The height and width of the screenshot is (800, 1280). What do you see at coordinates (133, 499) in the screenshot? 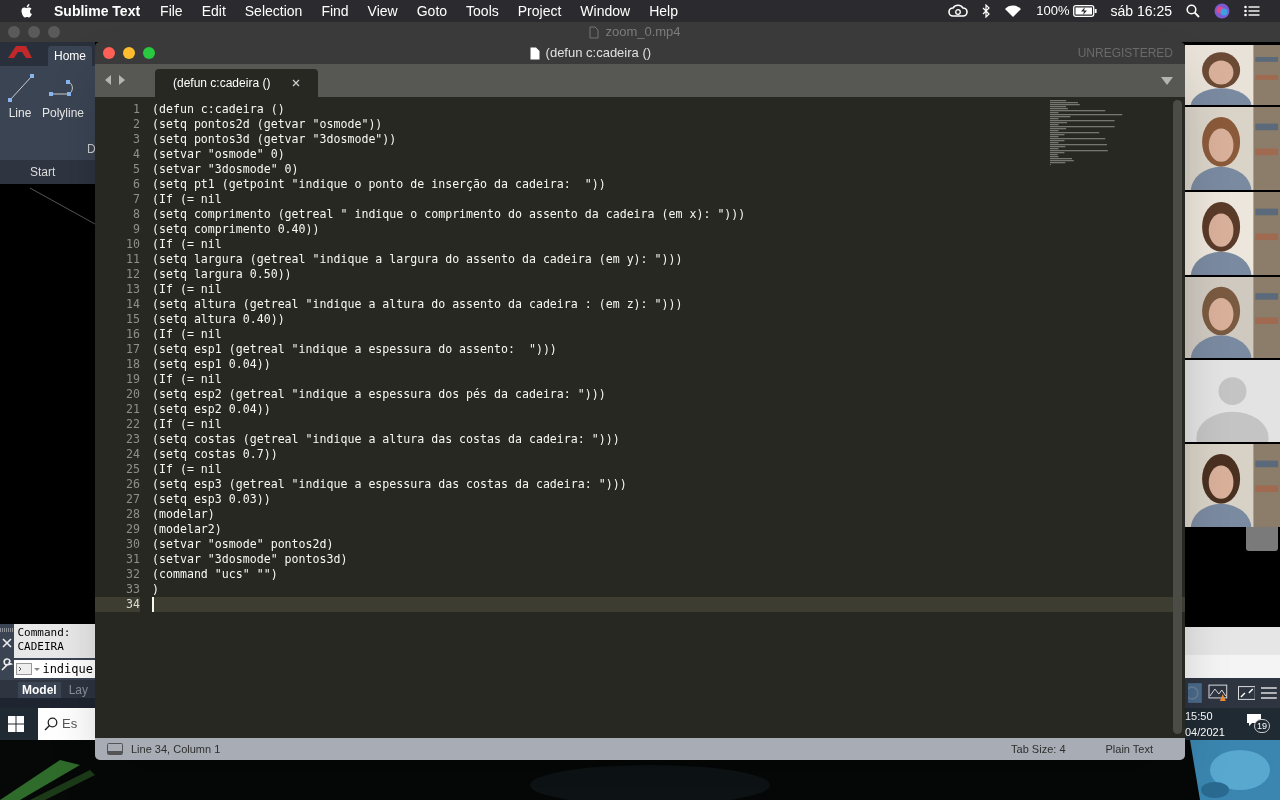
I see `line-number: 27` at bounding box center [133, 499].